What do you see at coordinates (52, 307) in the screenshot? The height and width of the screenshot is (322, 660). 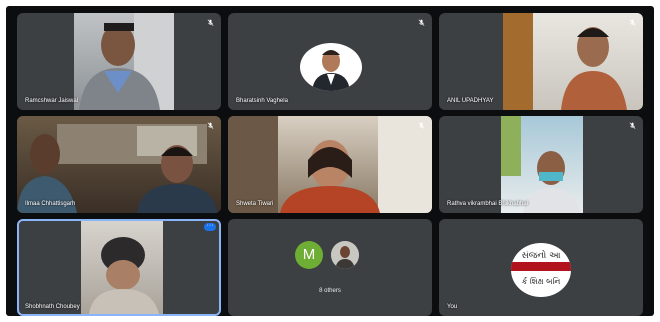 I see `participant-name: Shobhnath Choubey` at bounding box center [52, 307].